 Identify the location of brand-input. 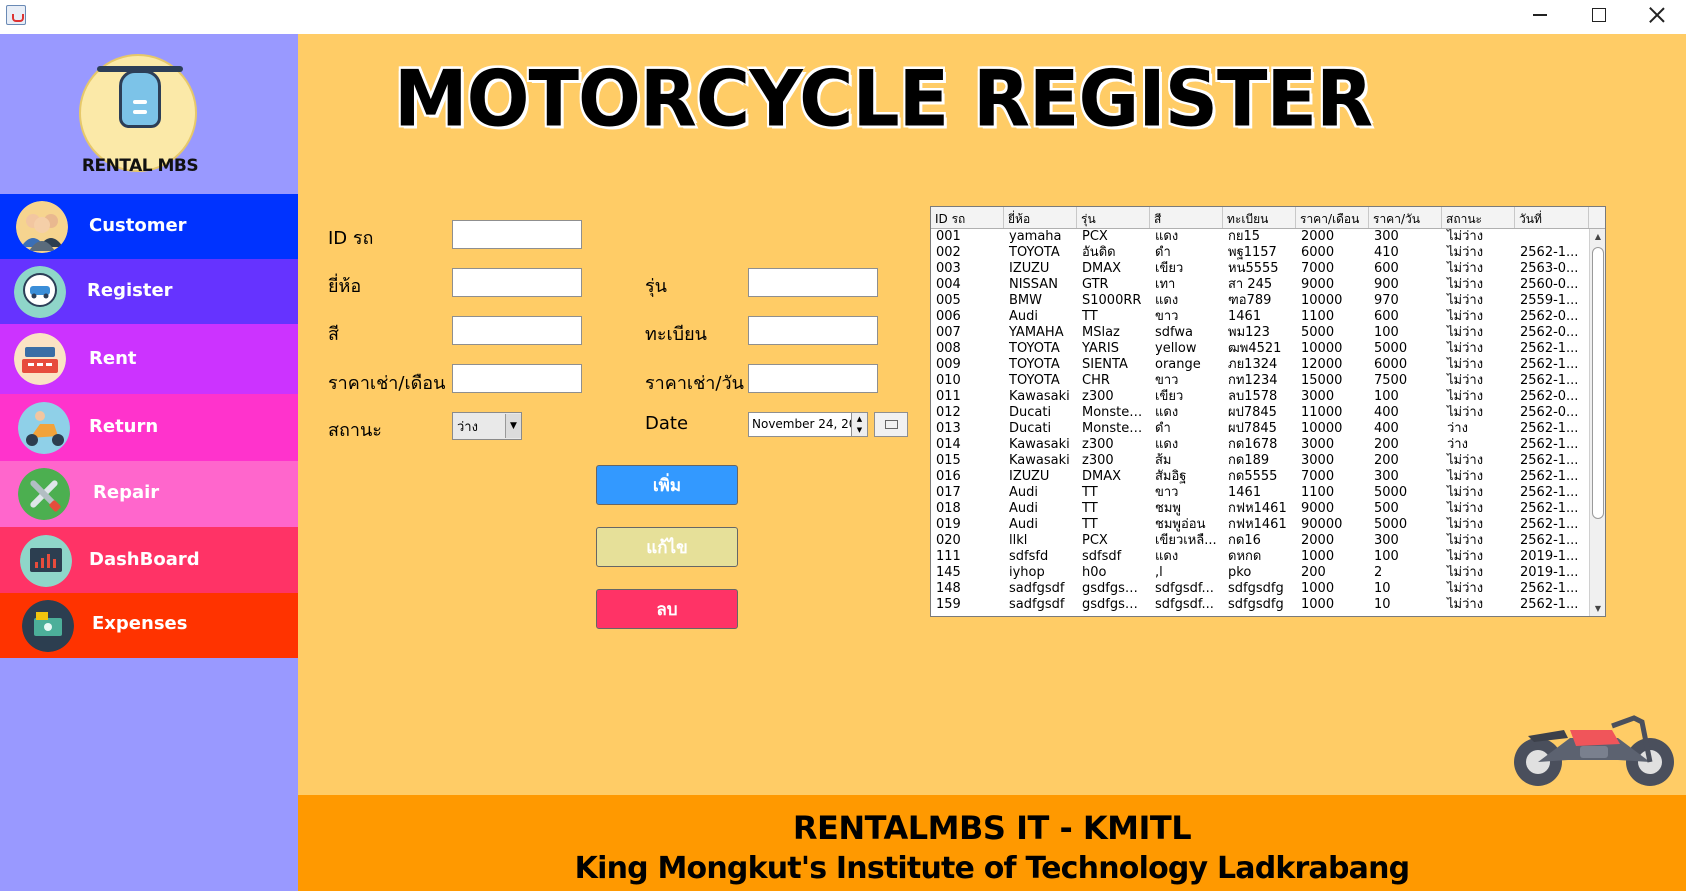
(517, 282).